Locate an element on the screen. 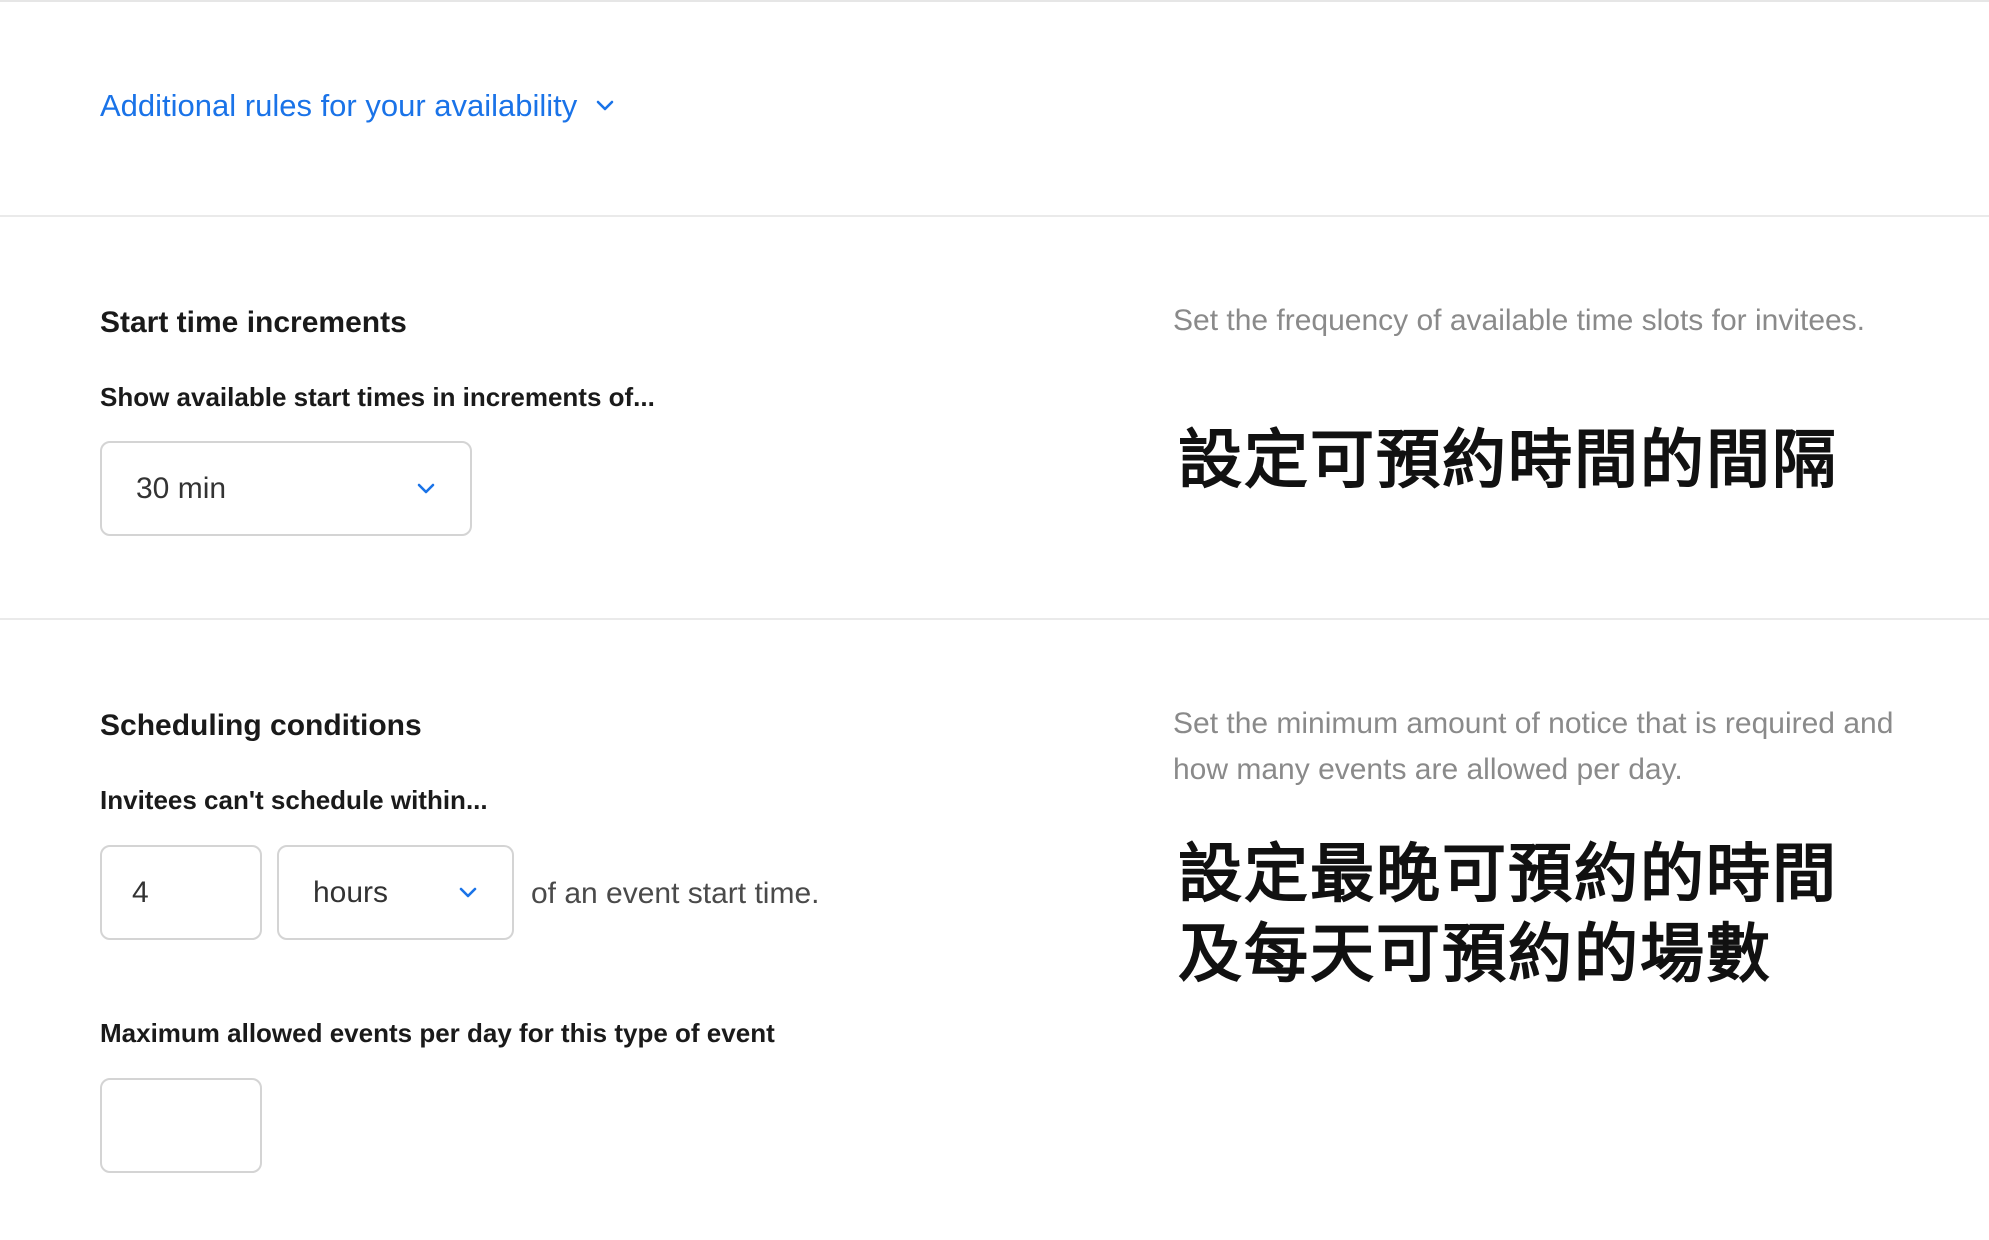 The height and width of the screenshot is (1240, 1989). scheduling-annotation-line1: 設定最晚可預約的時間 is located at coordinates (1508, 875).